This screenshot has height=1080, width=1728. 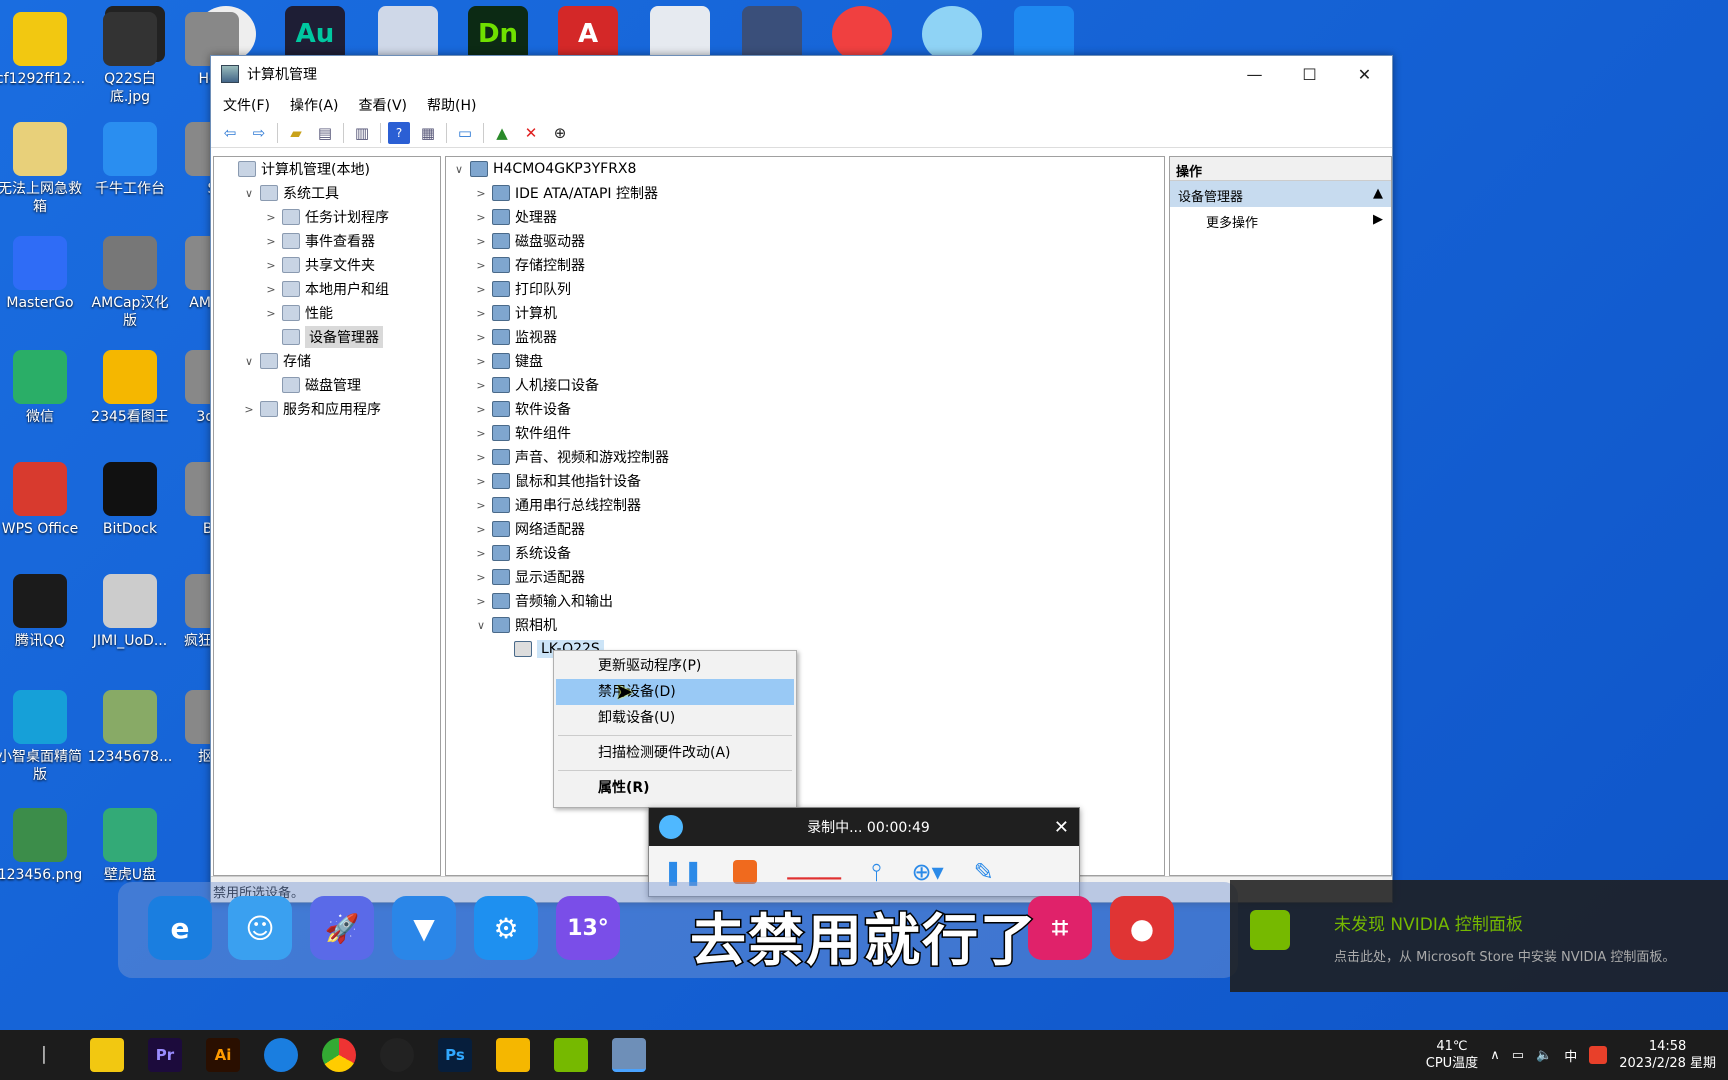 What do you see at coordinates (246, 105) in the screenshot?
I see `menu-file: 文件(F)` at bounding box center [246, 105].